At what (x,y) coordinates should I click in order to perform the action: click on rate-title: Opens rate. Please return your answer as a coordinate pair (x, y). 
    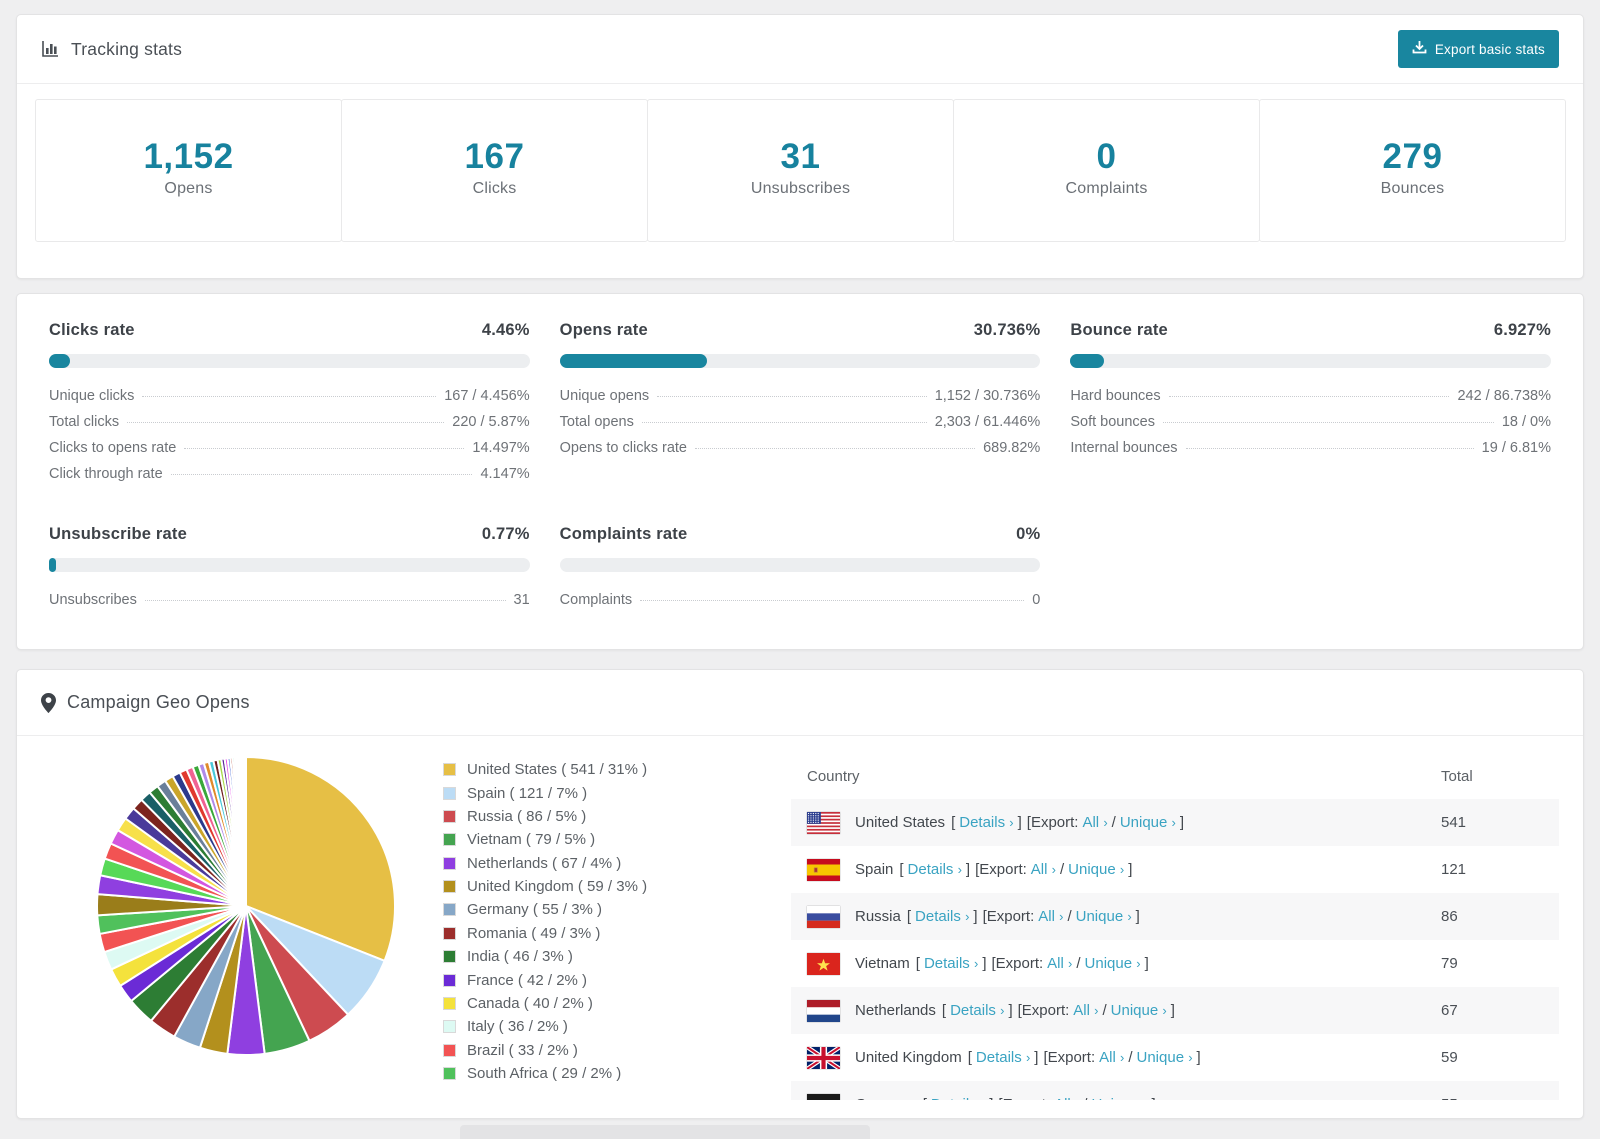
    Looking at the image, I should click on (603, 330).